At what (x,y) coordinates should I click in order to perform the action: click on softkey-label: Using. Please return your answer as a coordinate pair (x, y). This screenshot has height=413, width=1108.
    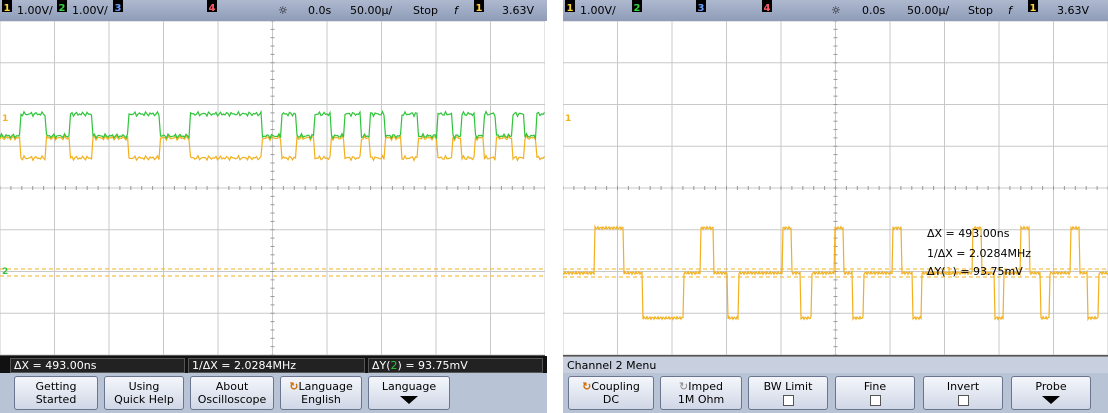
    Looking at the image, I should click on (144, 386).